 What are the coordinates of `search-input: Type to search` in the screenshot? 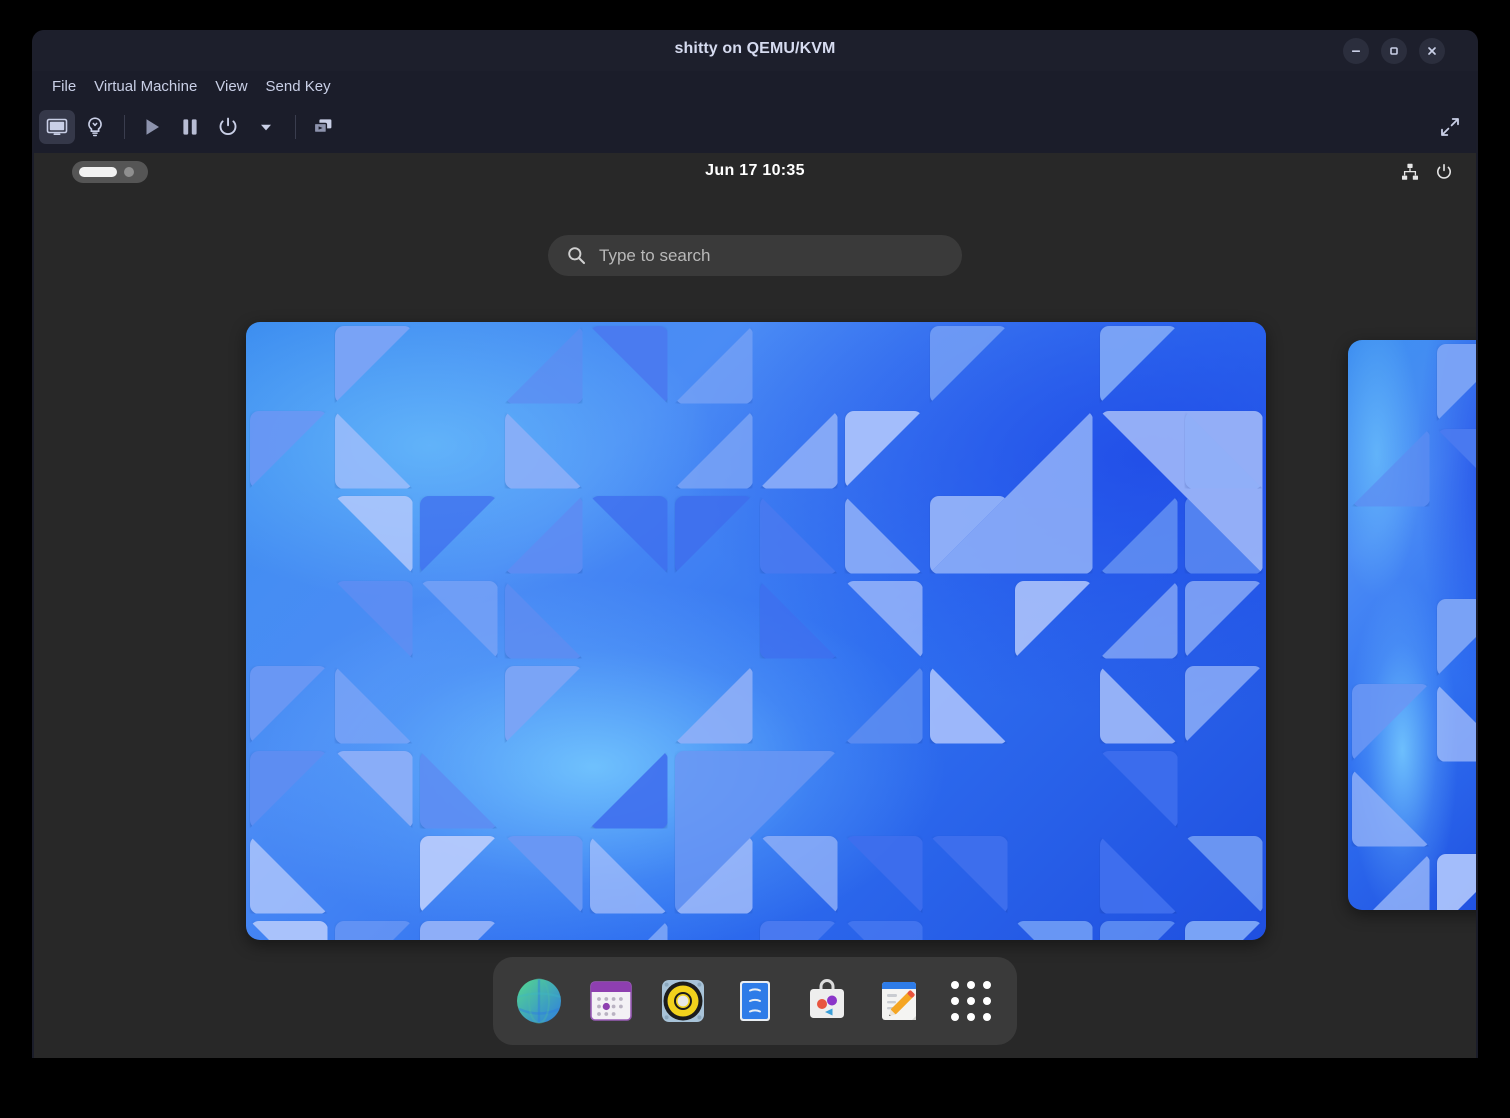 It's located at (755, 255).